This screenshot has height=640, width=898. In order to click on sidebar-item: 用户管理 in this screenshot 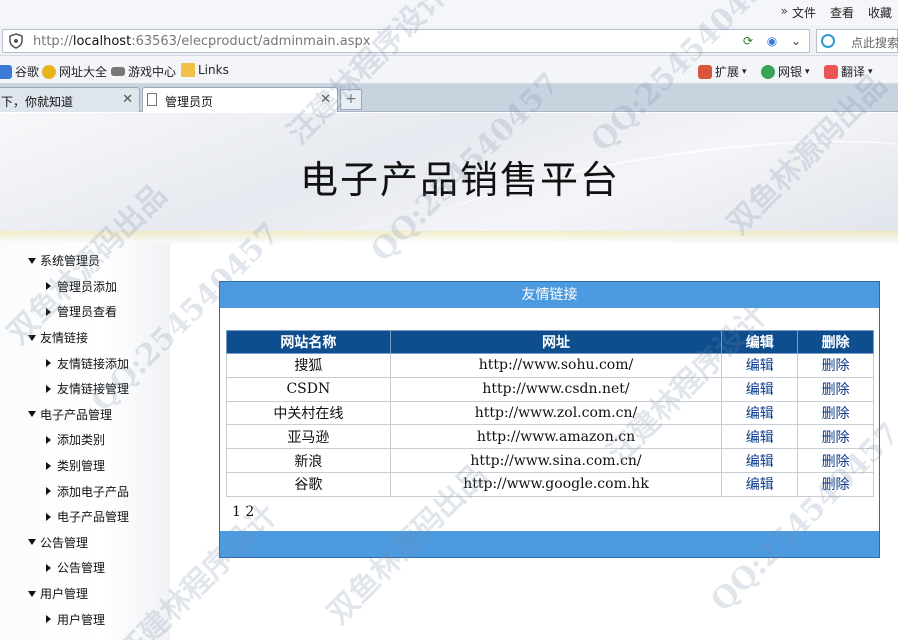, I will do `click(78, 619)`.